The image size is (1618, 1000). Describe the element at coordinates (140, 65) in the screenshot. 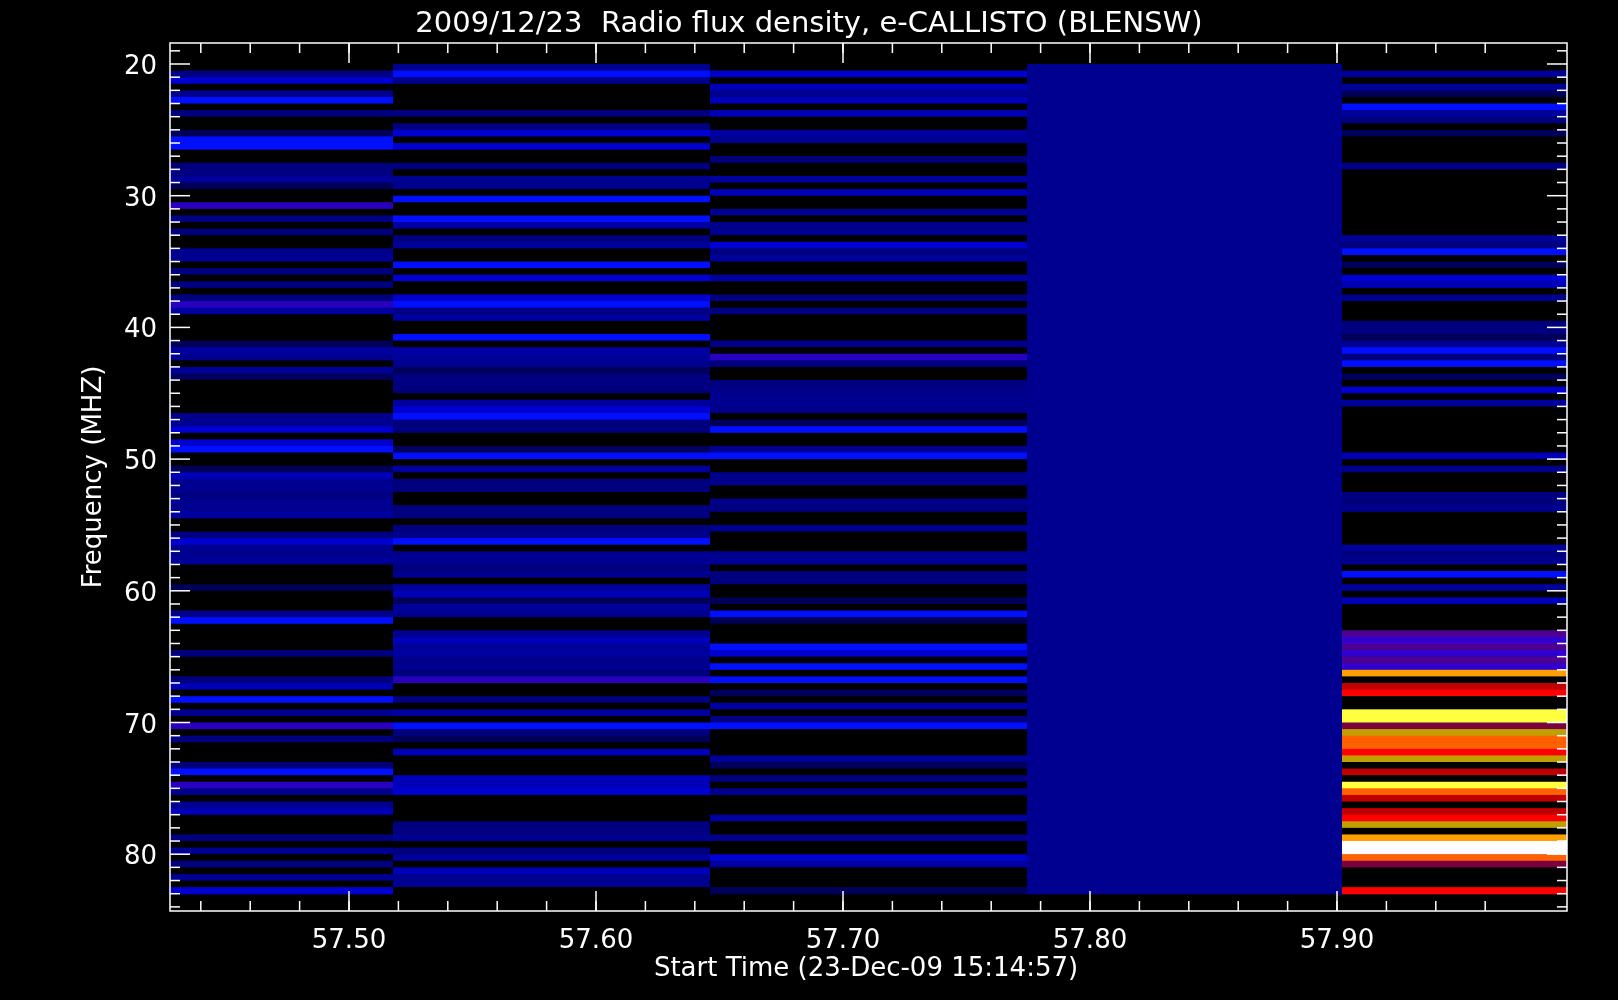

I see `y-tick-label: 20` at that location.